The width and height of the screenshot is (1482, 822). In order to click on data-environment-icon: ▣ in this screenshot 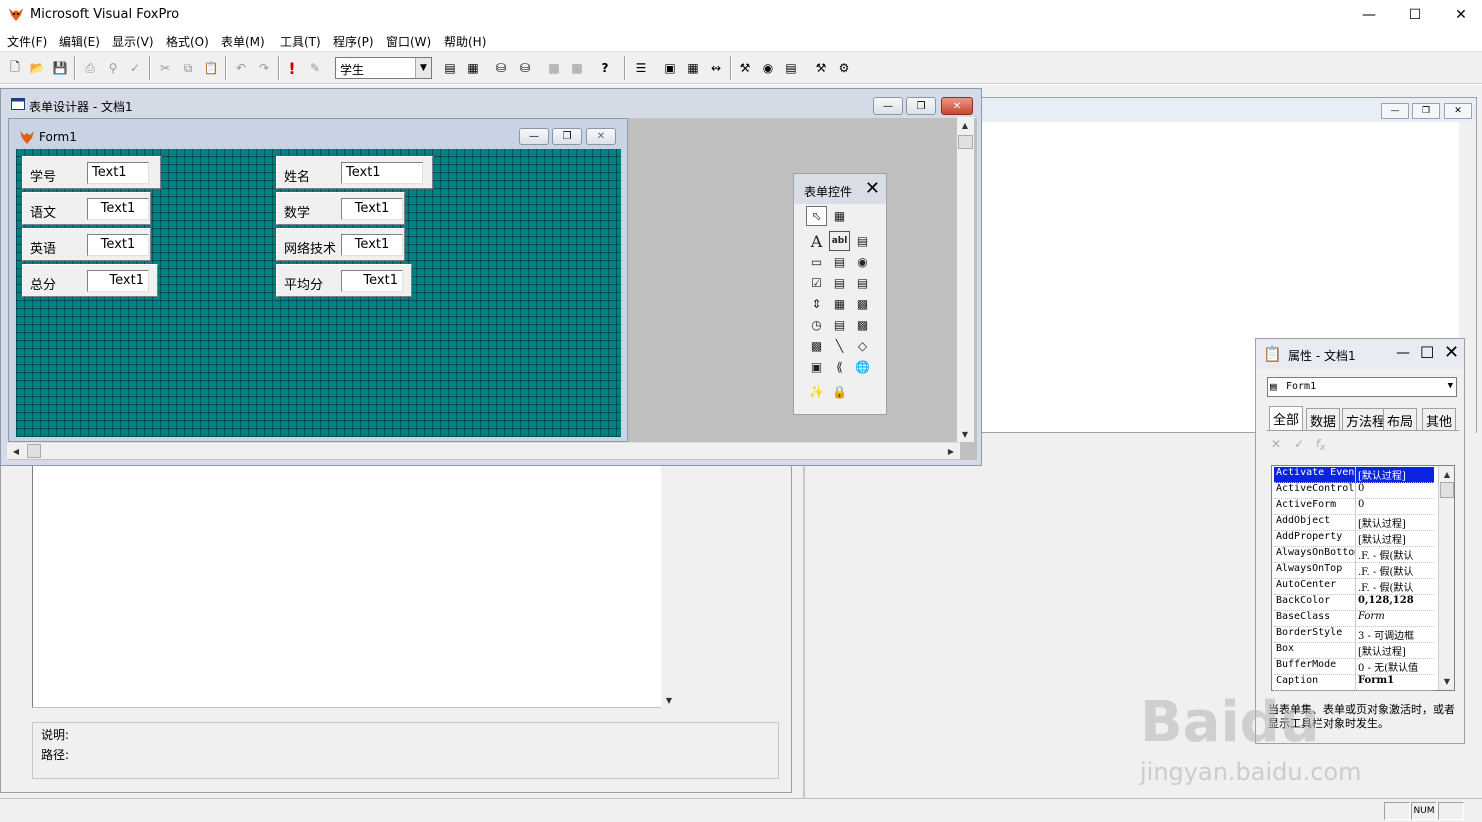, I will do `click(670, 68)`.